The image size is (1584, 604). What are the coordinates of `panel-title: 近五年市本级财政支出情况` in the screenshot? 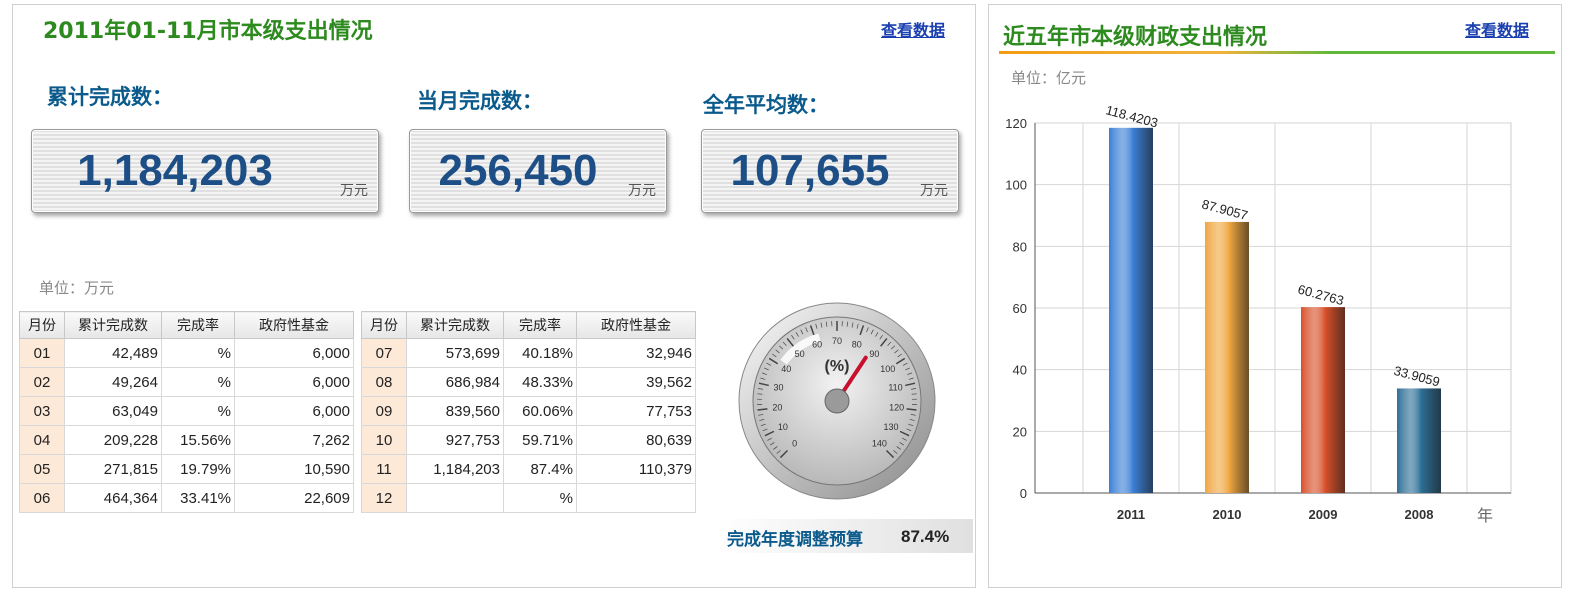 It's located at (1135, 37).